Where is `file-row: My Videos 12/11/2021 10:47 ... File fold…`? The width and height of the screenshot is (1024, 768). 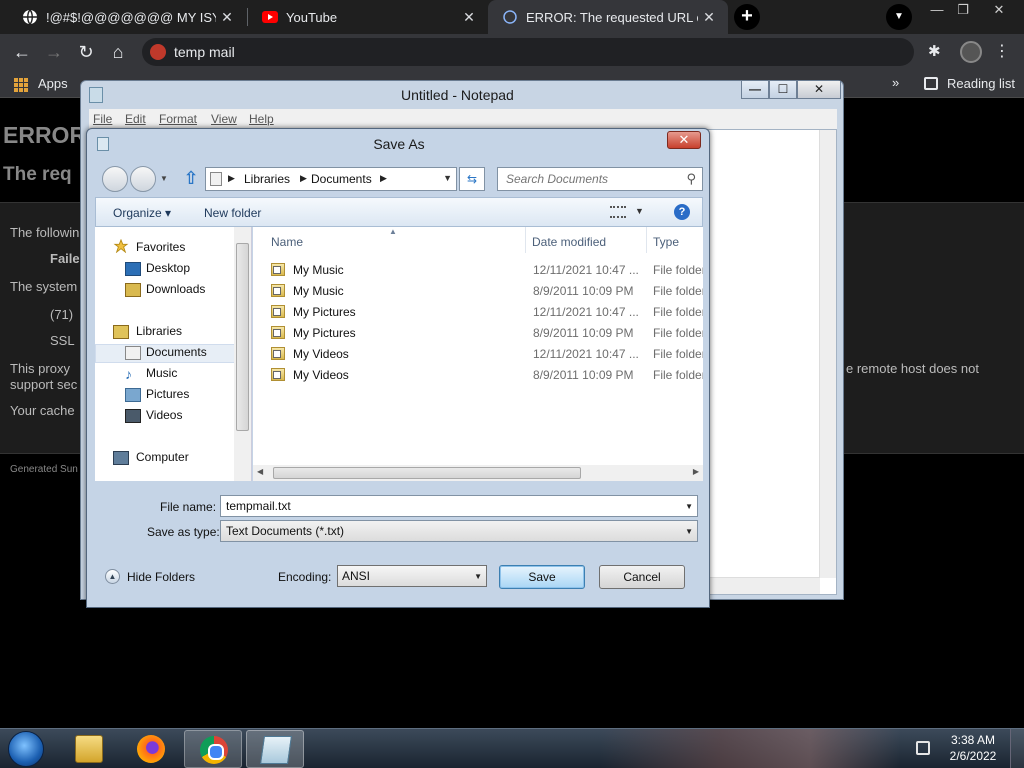 file-row: My Videos 12/11/2021 10:47 ... File fold… is located at coordinates (478, 354).